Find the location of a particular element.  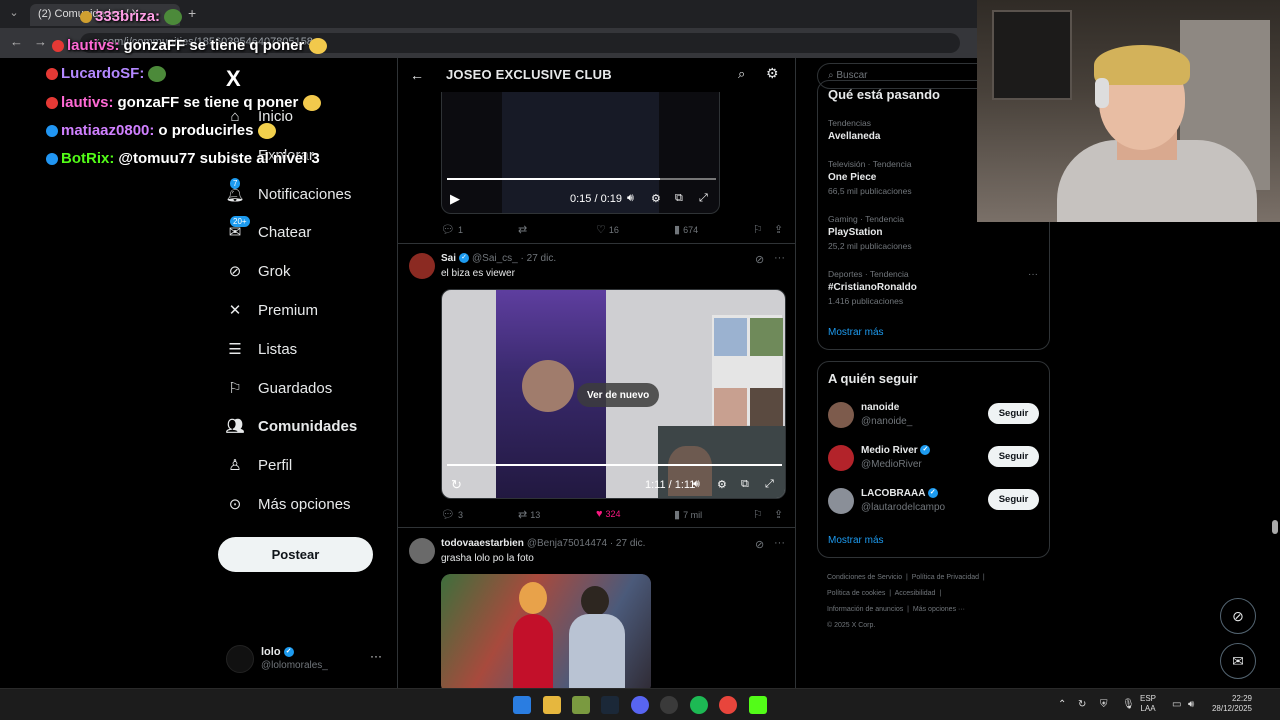

scrollbar-thumb is located at coordinates (1275, 527).